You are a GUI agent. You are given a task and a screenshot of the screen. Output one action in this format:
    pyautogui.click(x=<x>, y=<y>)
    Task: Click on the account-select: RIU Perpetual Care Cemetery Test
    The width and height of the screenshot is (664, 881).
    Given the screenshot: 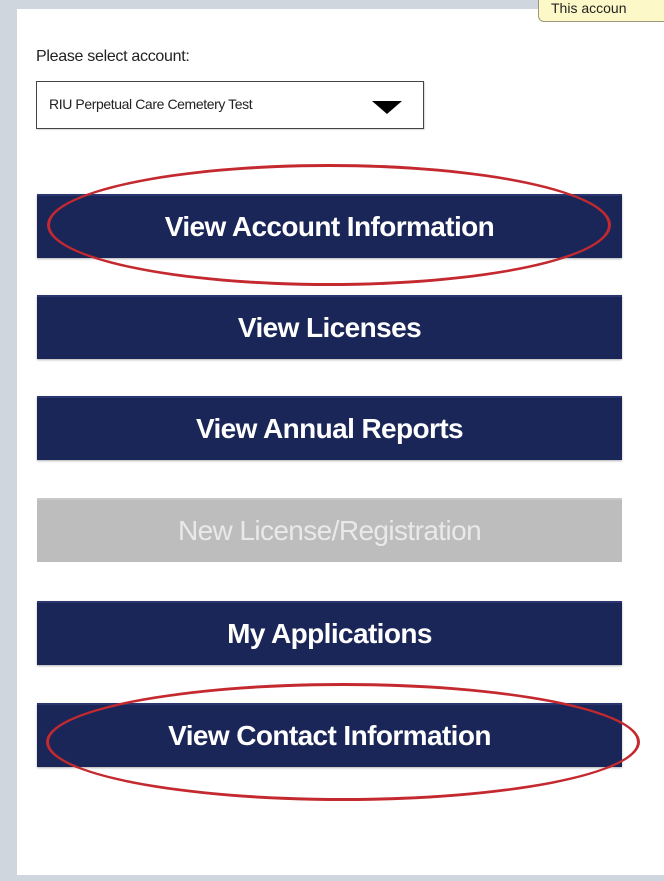 What is the action you would take?
    pyautogui.click(x=230, y=105)
    